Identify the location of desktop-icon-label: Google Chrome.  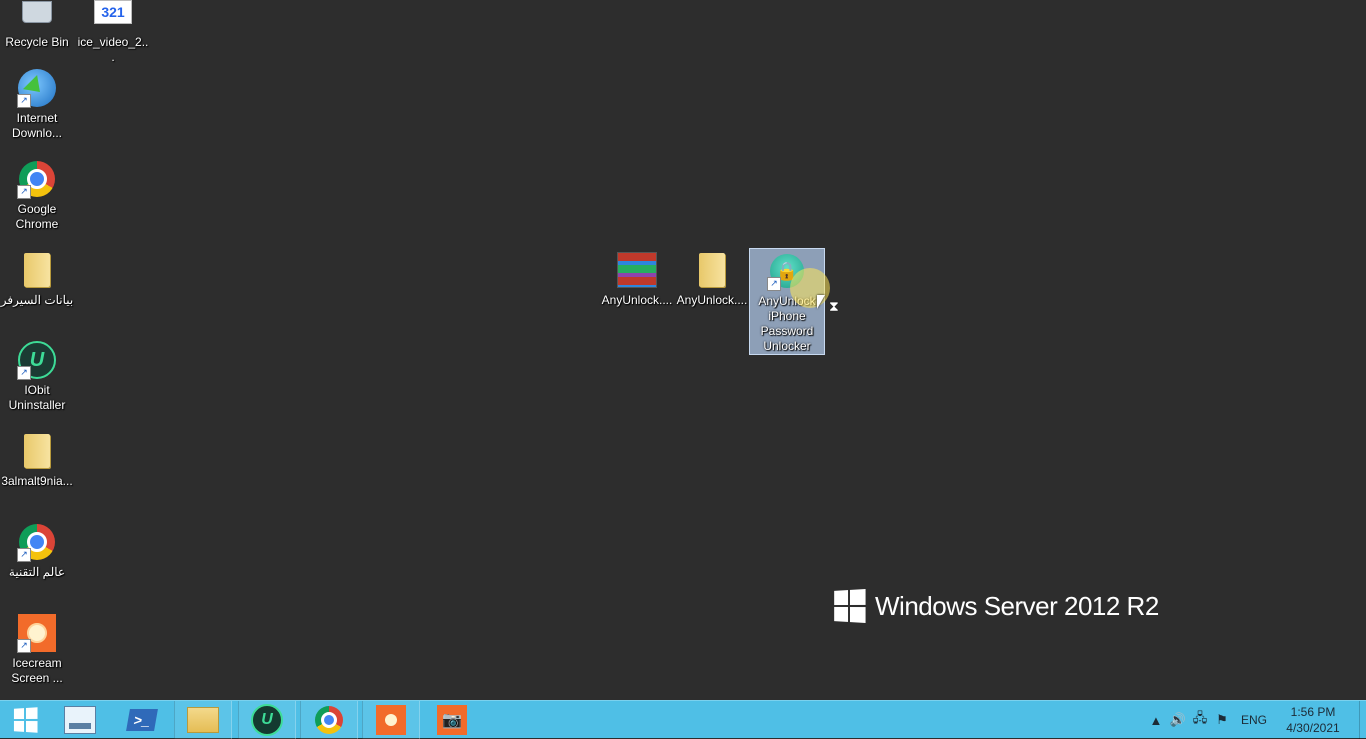
(37, 216).